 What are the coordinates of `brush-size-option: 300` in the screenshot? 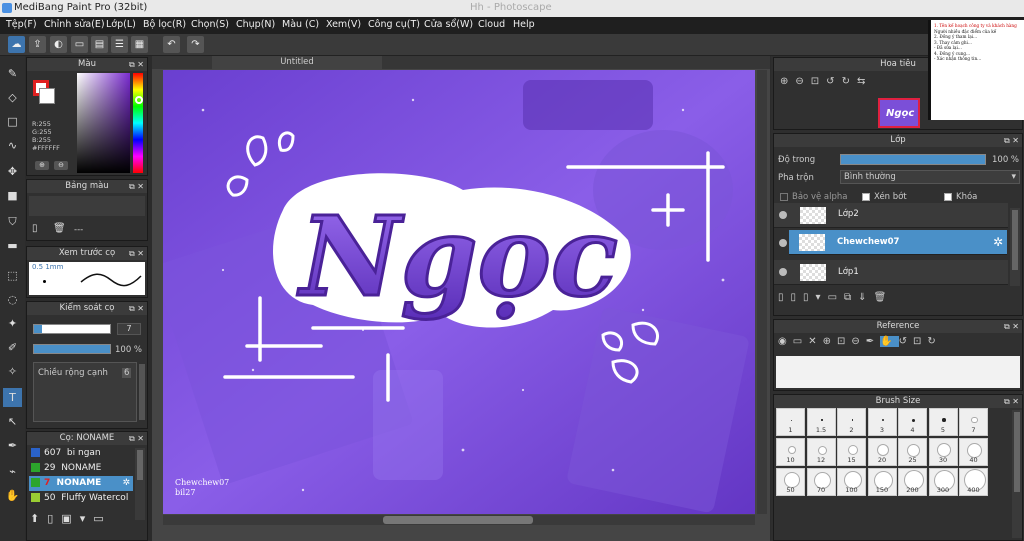 It's located at (943, 482).